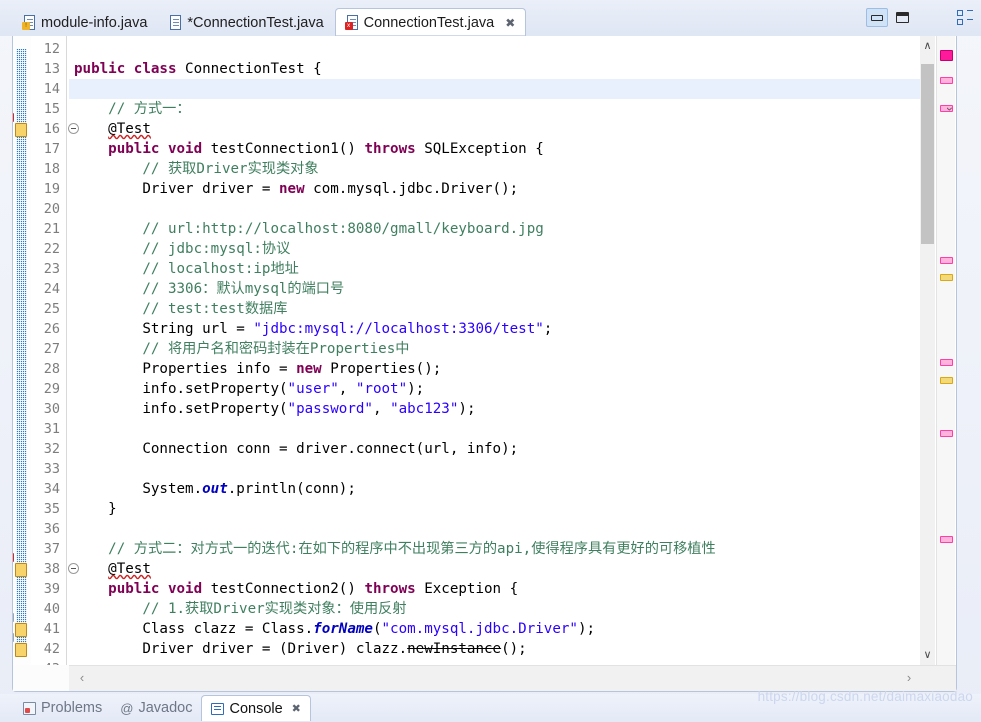 The height and width of the screenshot is (722, 981). What do you see at coordinates (494, 489) in the screenshot?
I see `code-line: System.out.println(conn);` at bounding box center [494, 489].